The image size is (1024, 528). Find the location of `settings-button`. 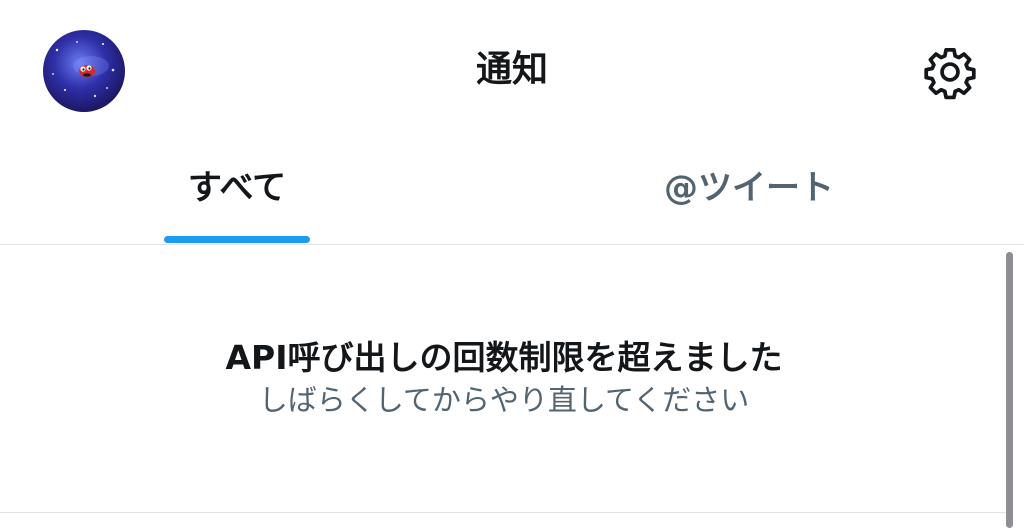

settings-button is located at coordinates (950, 72).